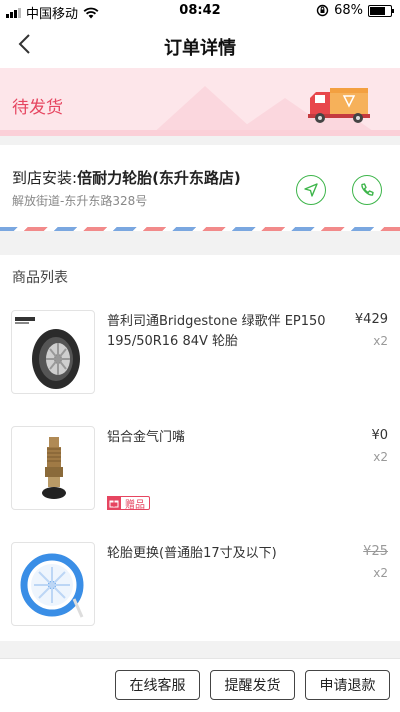  I want to click on page-title: 订单详情, so click(200, 48).